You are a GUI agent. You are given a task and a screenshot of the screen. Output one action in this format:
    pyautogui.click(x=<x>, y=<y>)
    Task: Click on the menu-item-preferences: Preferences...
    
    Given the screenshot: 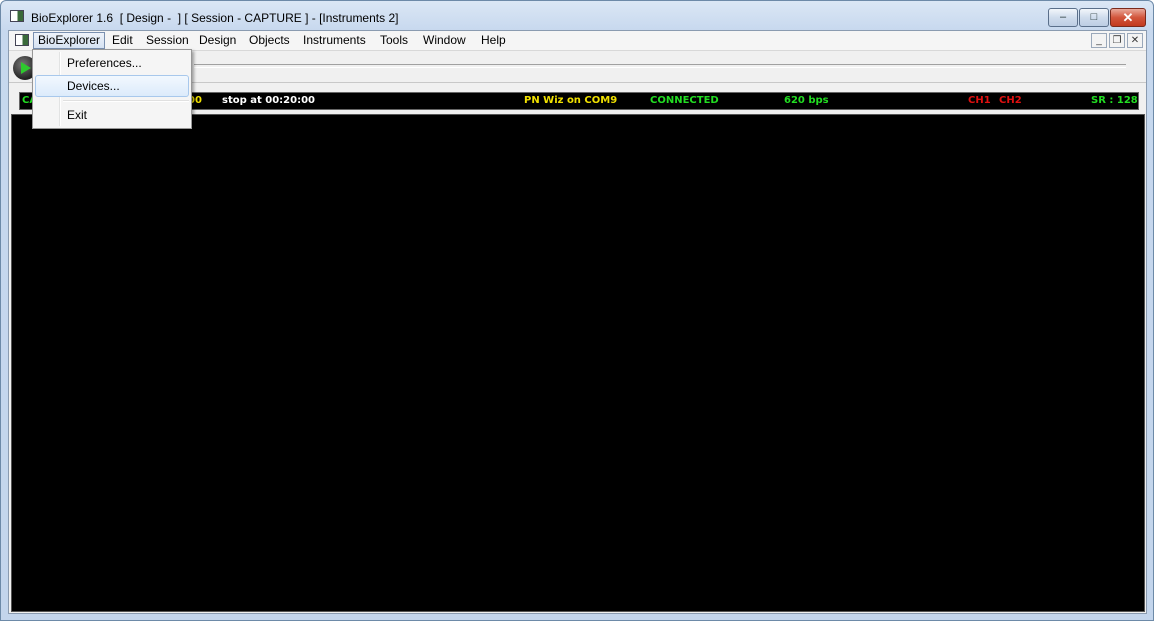 What is the action you would take?
    pyautogui.click(x=112, y=63)
    